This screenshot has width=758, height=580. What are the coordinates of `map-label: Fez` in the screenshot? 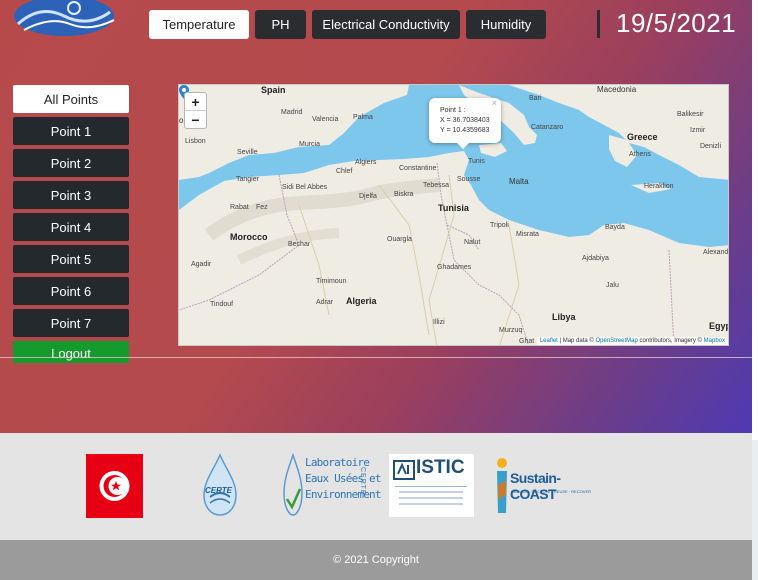 It's located at (262, 207).